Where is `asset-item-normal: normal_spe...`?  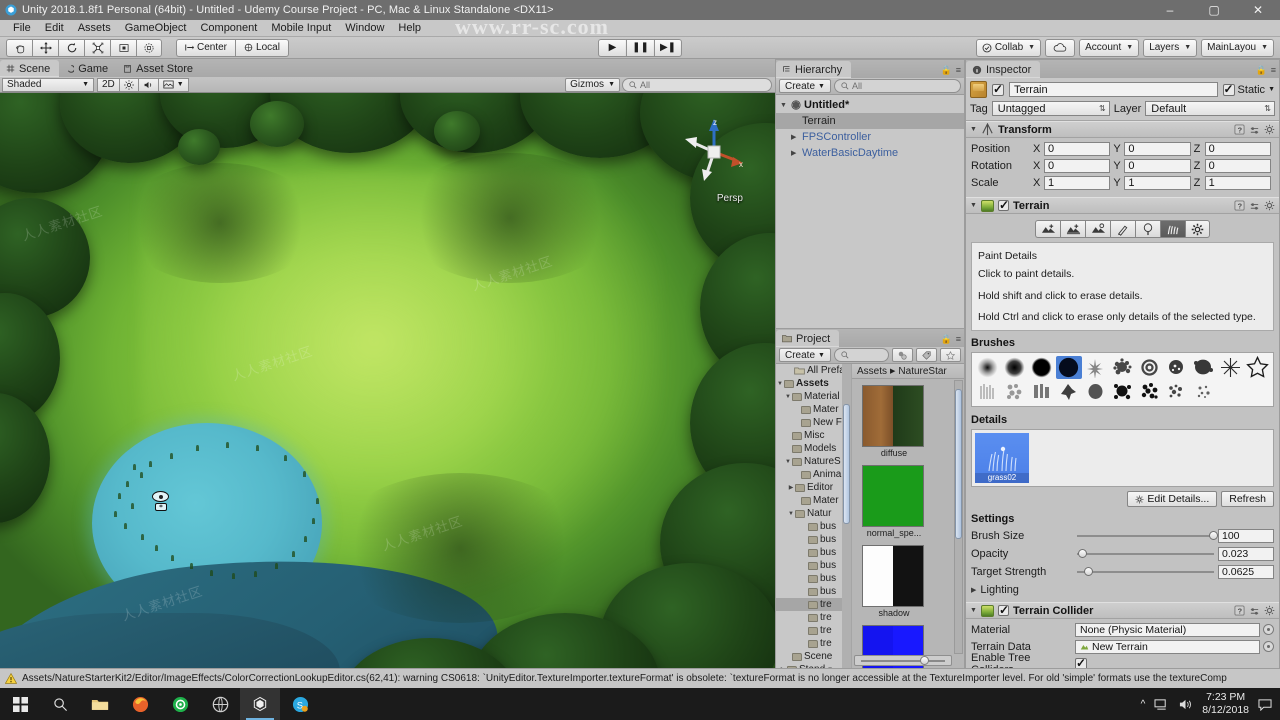 asset-item-normal: normal_spe... is located at coordinates (913, 501).